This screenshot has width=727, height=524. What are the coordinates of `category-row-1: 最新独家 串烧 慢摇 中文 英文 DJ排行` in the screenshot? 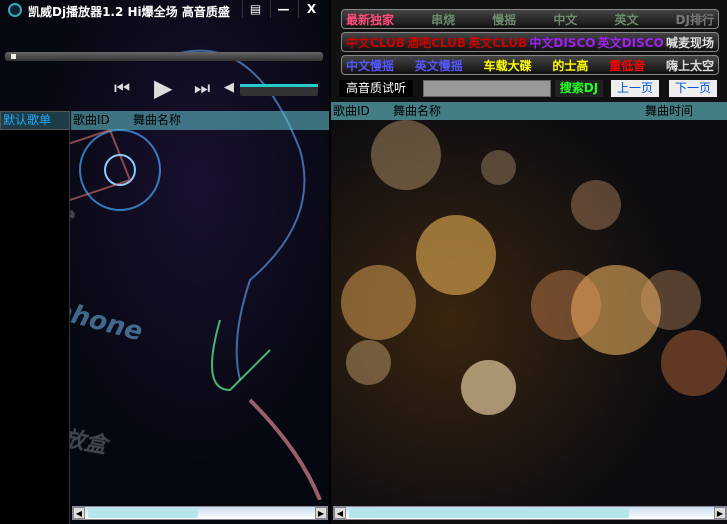 It's located at (530, 19).